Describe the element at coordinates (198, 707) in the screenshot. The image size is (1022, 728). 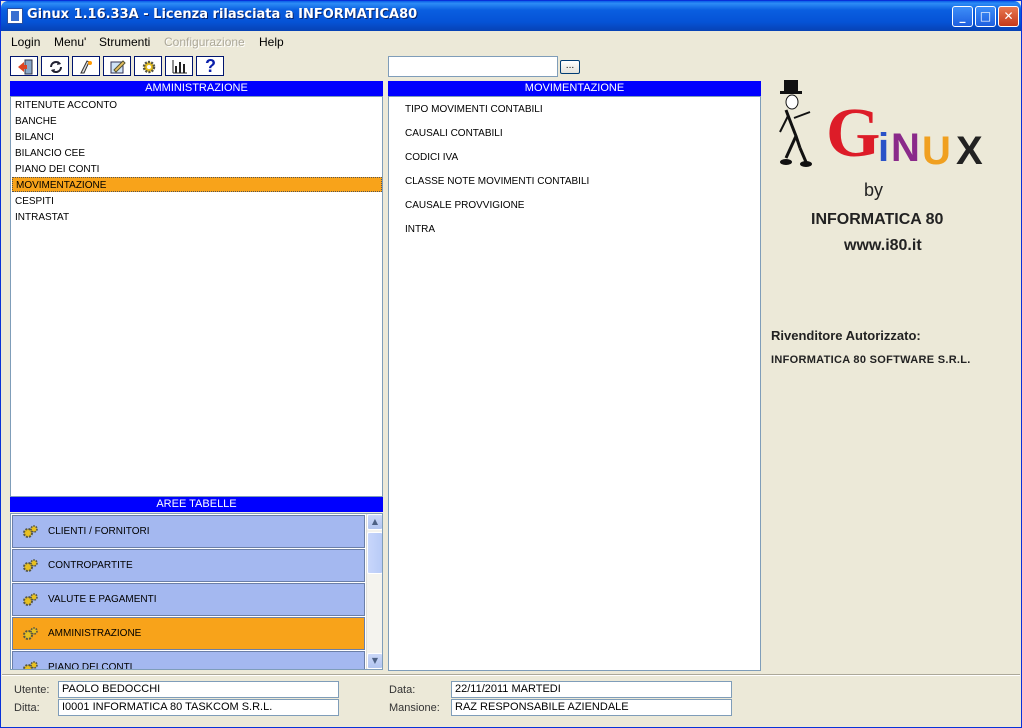
I see `ditta-field: I0001 INFORMATICA 80 TASKCOM S.R.L.` at that location.